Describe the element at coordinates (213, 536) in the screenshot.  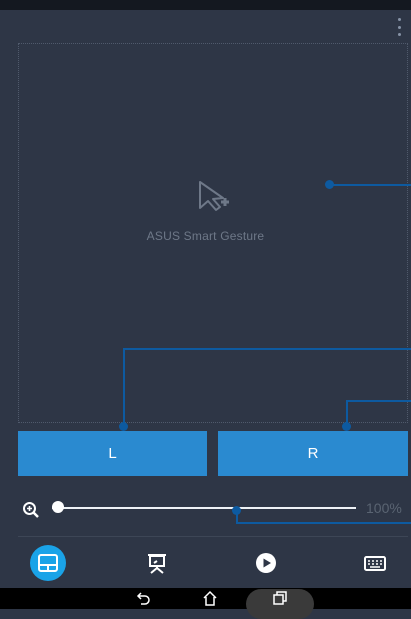
I see `divider` at that location.